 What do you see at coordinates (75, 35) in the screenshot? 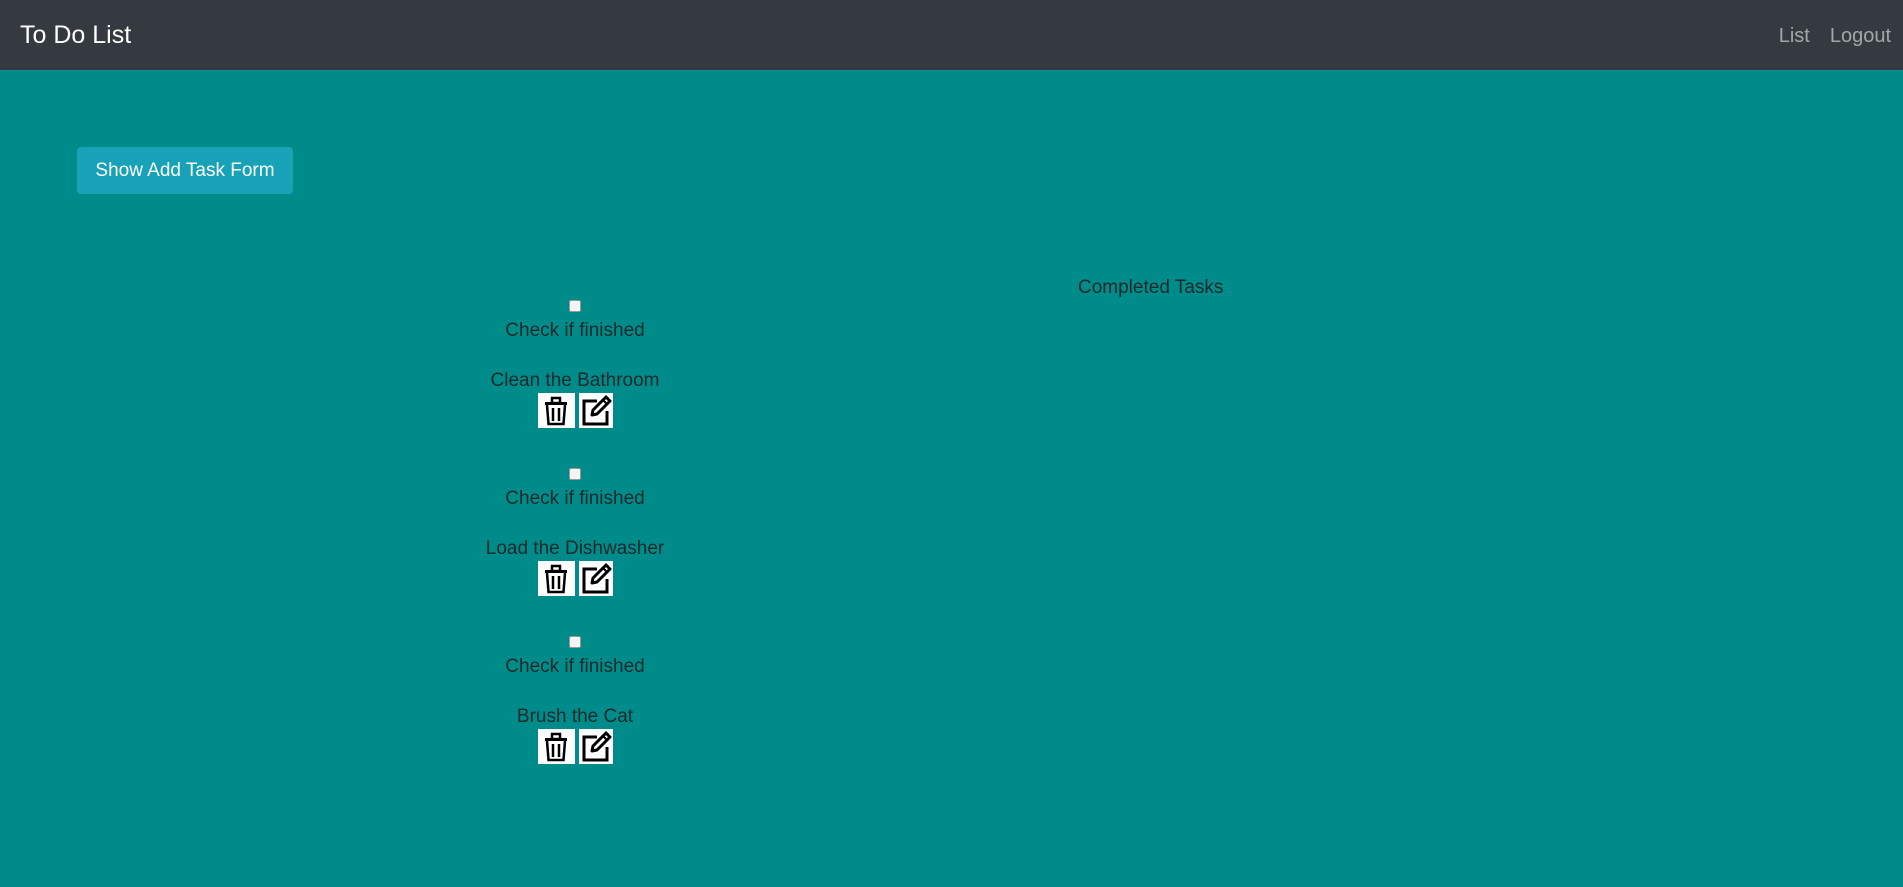
I see `navbar-brand: To Do List` at bounding box center [75, 35].